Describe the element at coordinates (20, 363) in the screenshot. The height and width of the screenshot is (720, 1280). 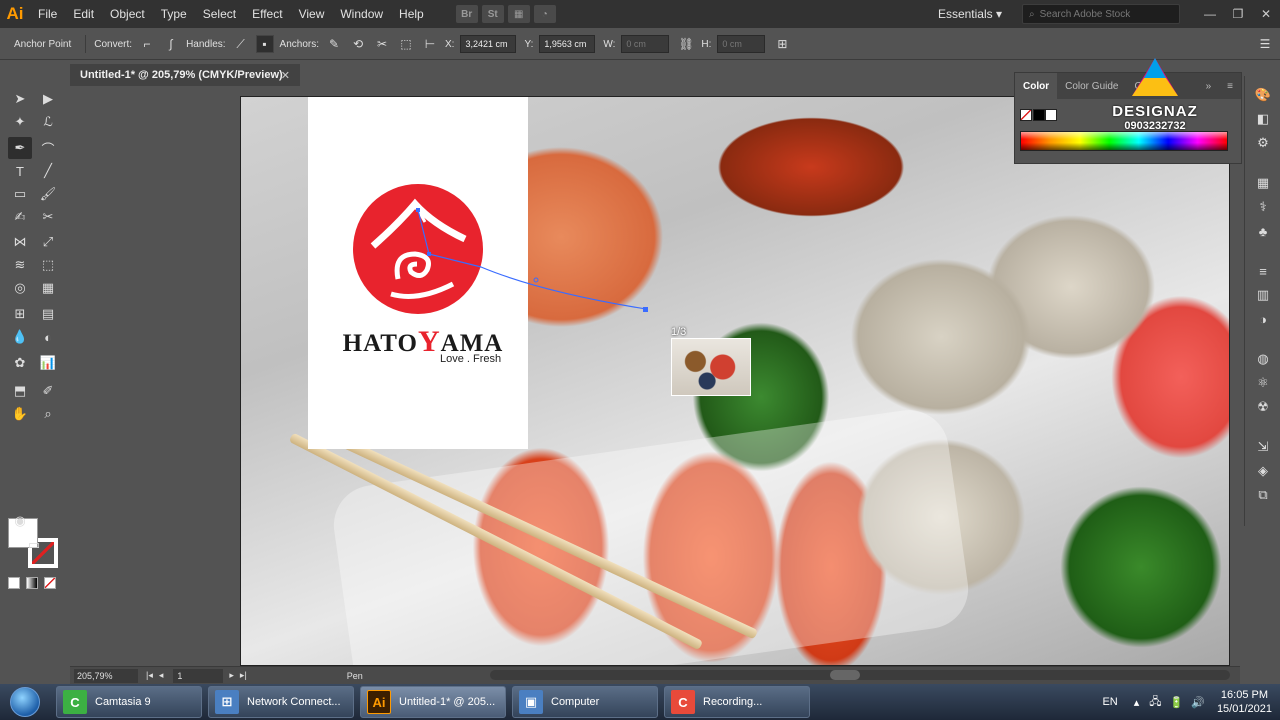
I see `symbol-sprayer-tool-icon: ✿` at that location.